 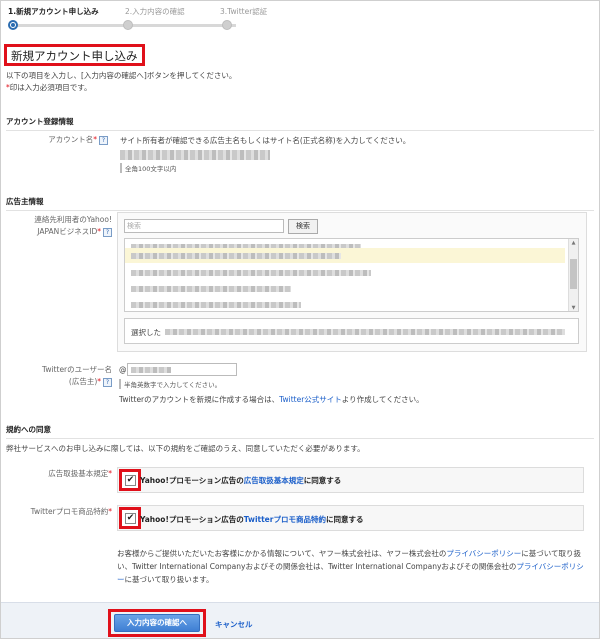 I want to click on contact-id-label: 連絡先利用者のYahoo! JAPANビジネスID*?, so click(x=66, y=226).